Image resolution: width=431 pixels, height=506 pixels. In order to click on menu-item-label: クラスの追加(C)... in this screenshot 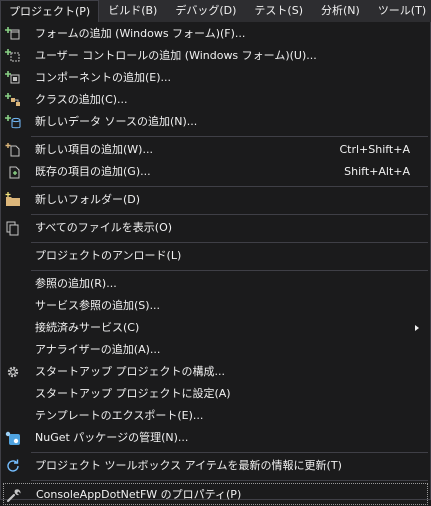, I will do `click(81, 99)`.